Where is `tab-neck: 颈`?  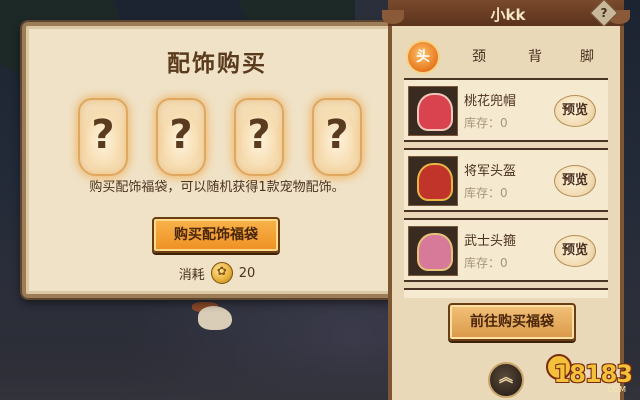 tab-neck: 颈 is located at coordinates (479, 57).